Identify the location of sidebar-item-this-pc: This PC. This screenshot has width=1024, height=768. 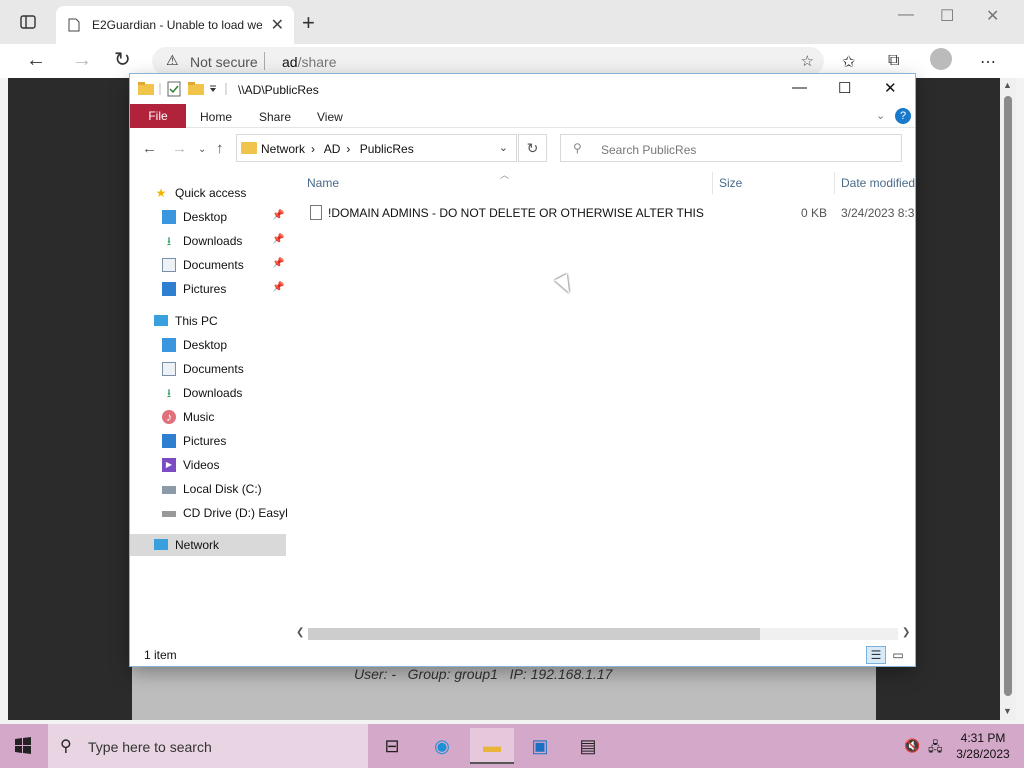
(208, 321).